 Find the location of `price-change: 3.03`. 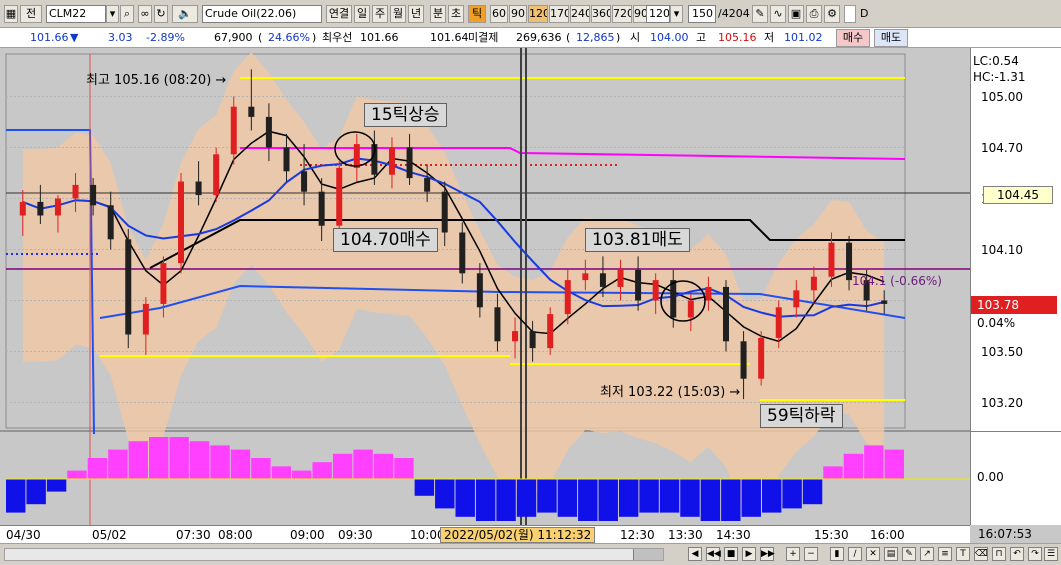

price-change: 3.03 is located at coordinates (120, 37).